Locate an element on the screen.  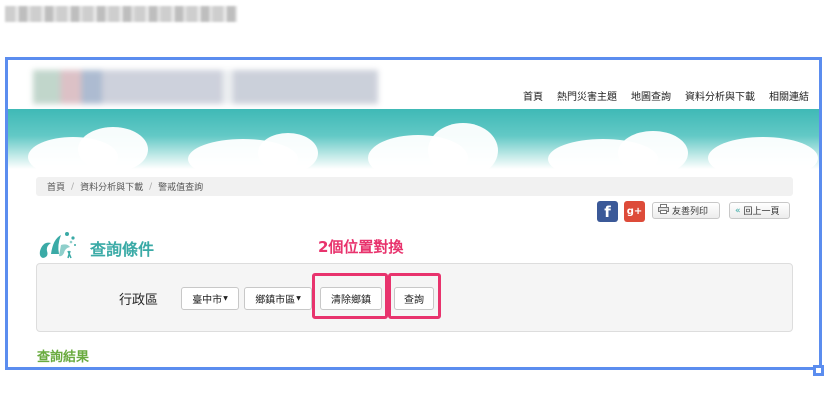
township-select: 鄉鎮市區 ▼ is located at coordinates (278, 298).